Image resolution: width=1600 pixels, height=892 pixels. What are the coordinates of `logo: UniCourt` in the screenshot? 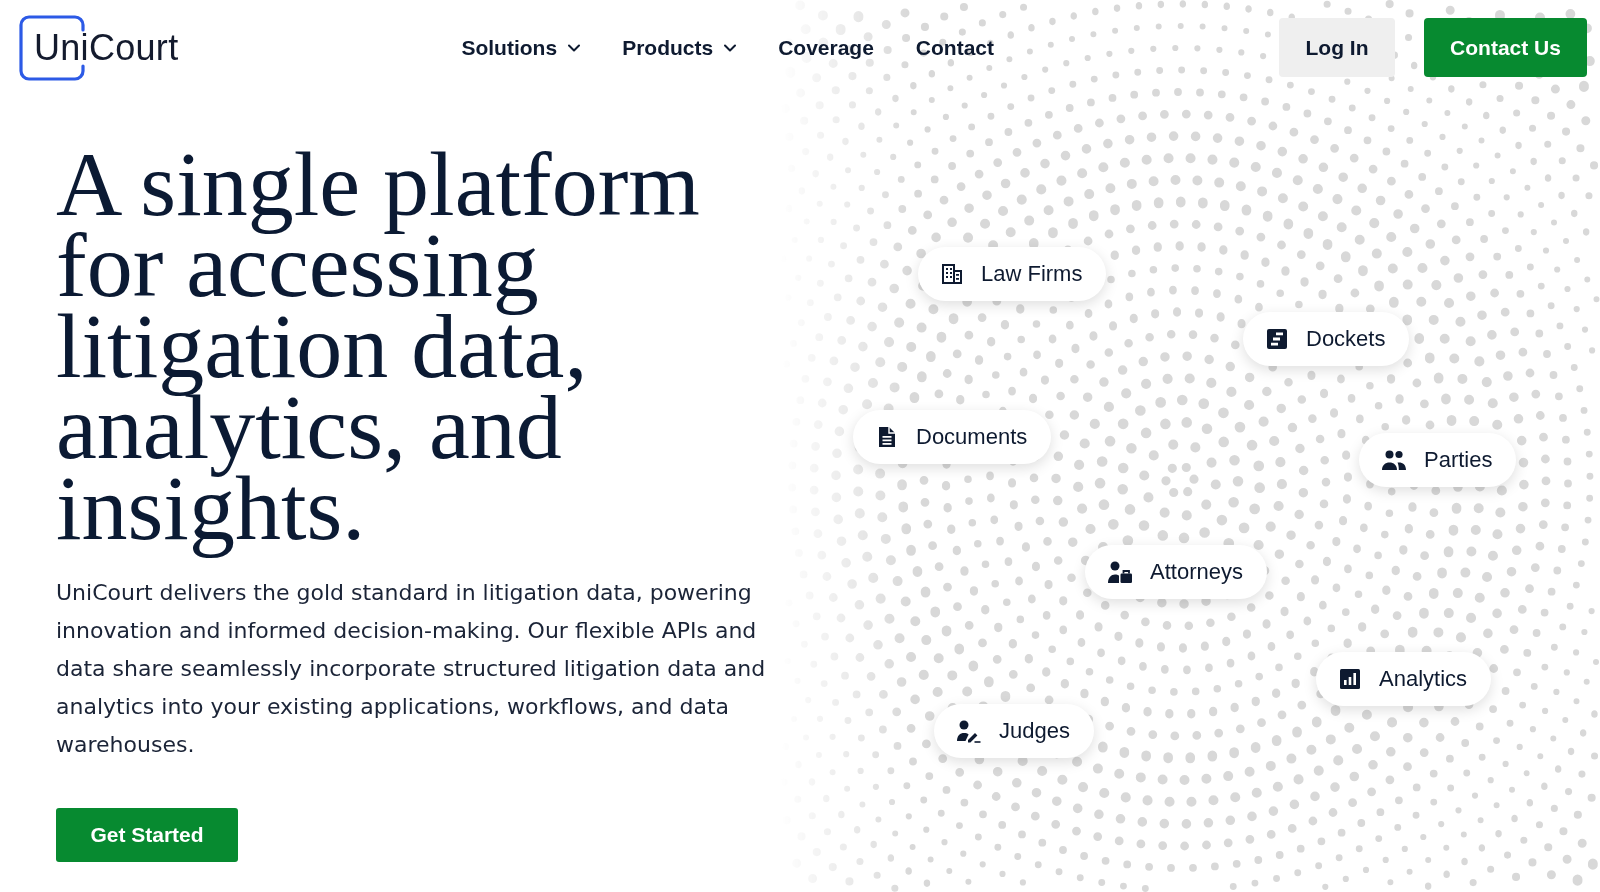 It's located at (99, 47).